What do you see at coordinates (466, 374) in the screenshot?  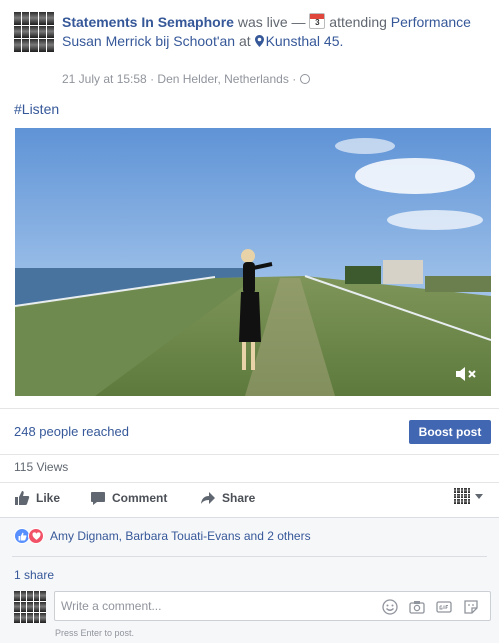 I see `mute-icon` at bounding box center [466, 374].